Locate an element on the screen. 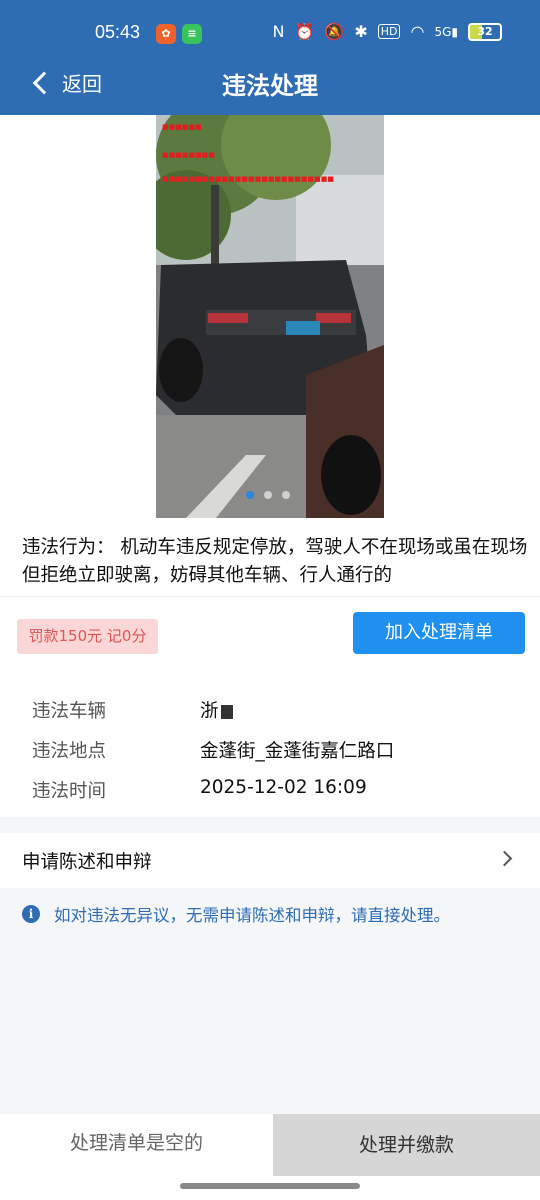 This screenshot has width=540, height=1200. nav-bar: 返回 违法处理 is located at coordinates (270, 89).